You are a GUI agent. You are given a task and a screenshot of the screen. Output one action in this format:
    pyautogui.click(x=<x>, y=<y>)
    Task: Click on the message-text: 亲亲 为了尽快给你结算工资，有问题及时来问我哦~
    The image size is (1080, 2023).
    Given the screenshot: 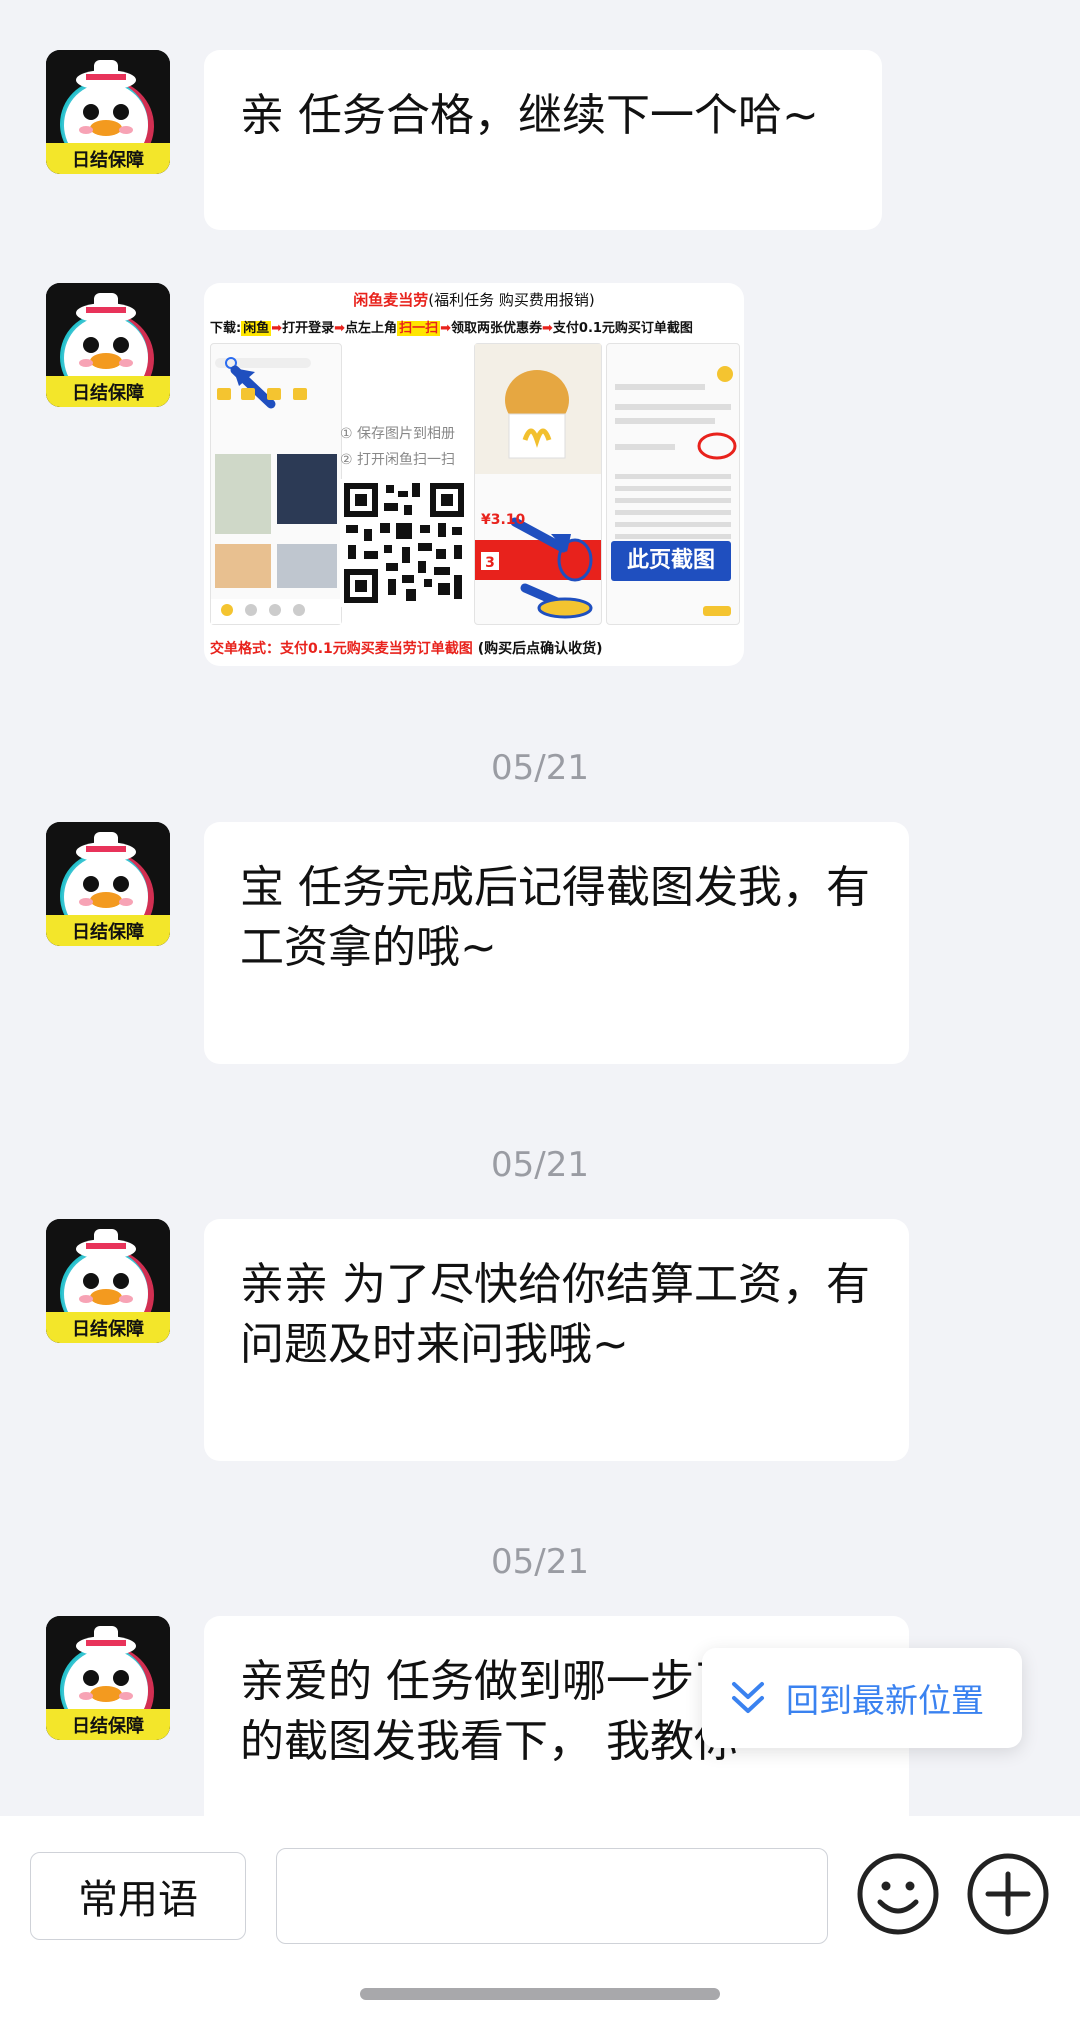 What is the action you would take?
    pyautogui.click(x=555, y=1314)
    